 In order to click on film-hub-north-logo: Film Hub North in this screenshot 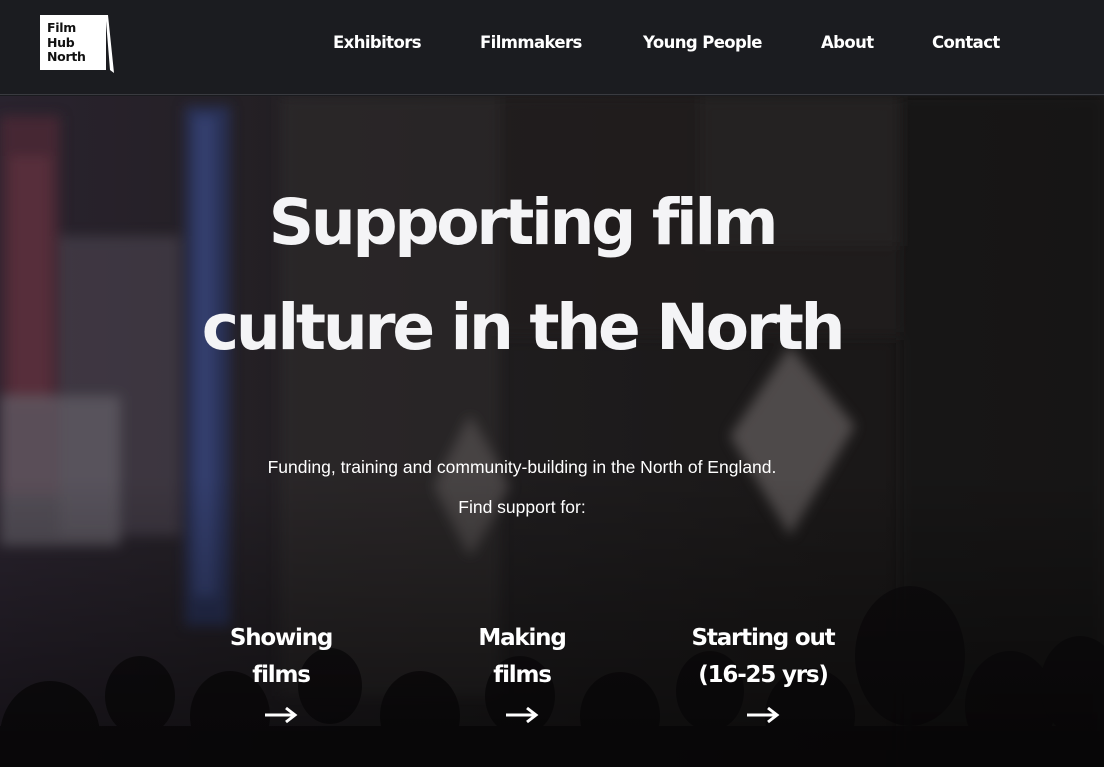, I will do `click(77, 44)`.